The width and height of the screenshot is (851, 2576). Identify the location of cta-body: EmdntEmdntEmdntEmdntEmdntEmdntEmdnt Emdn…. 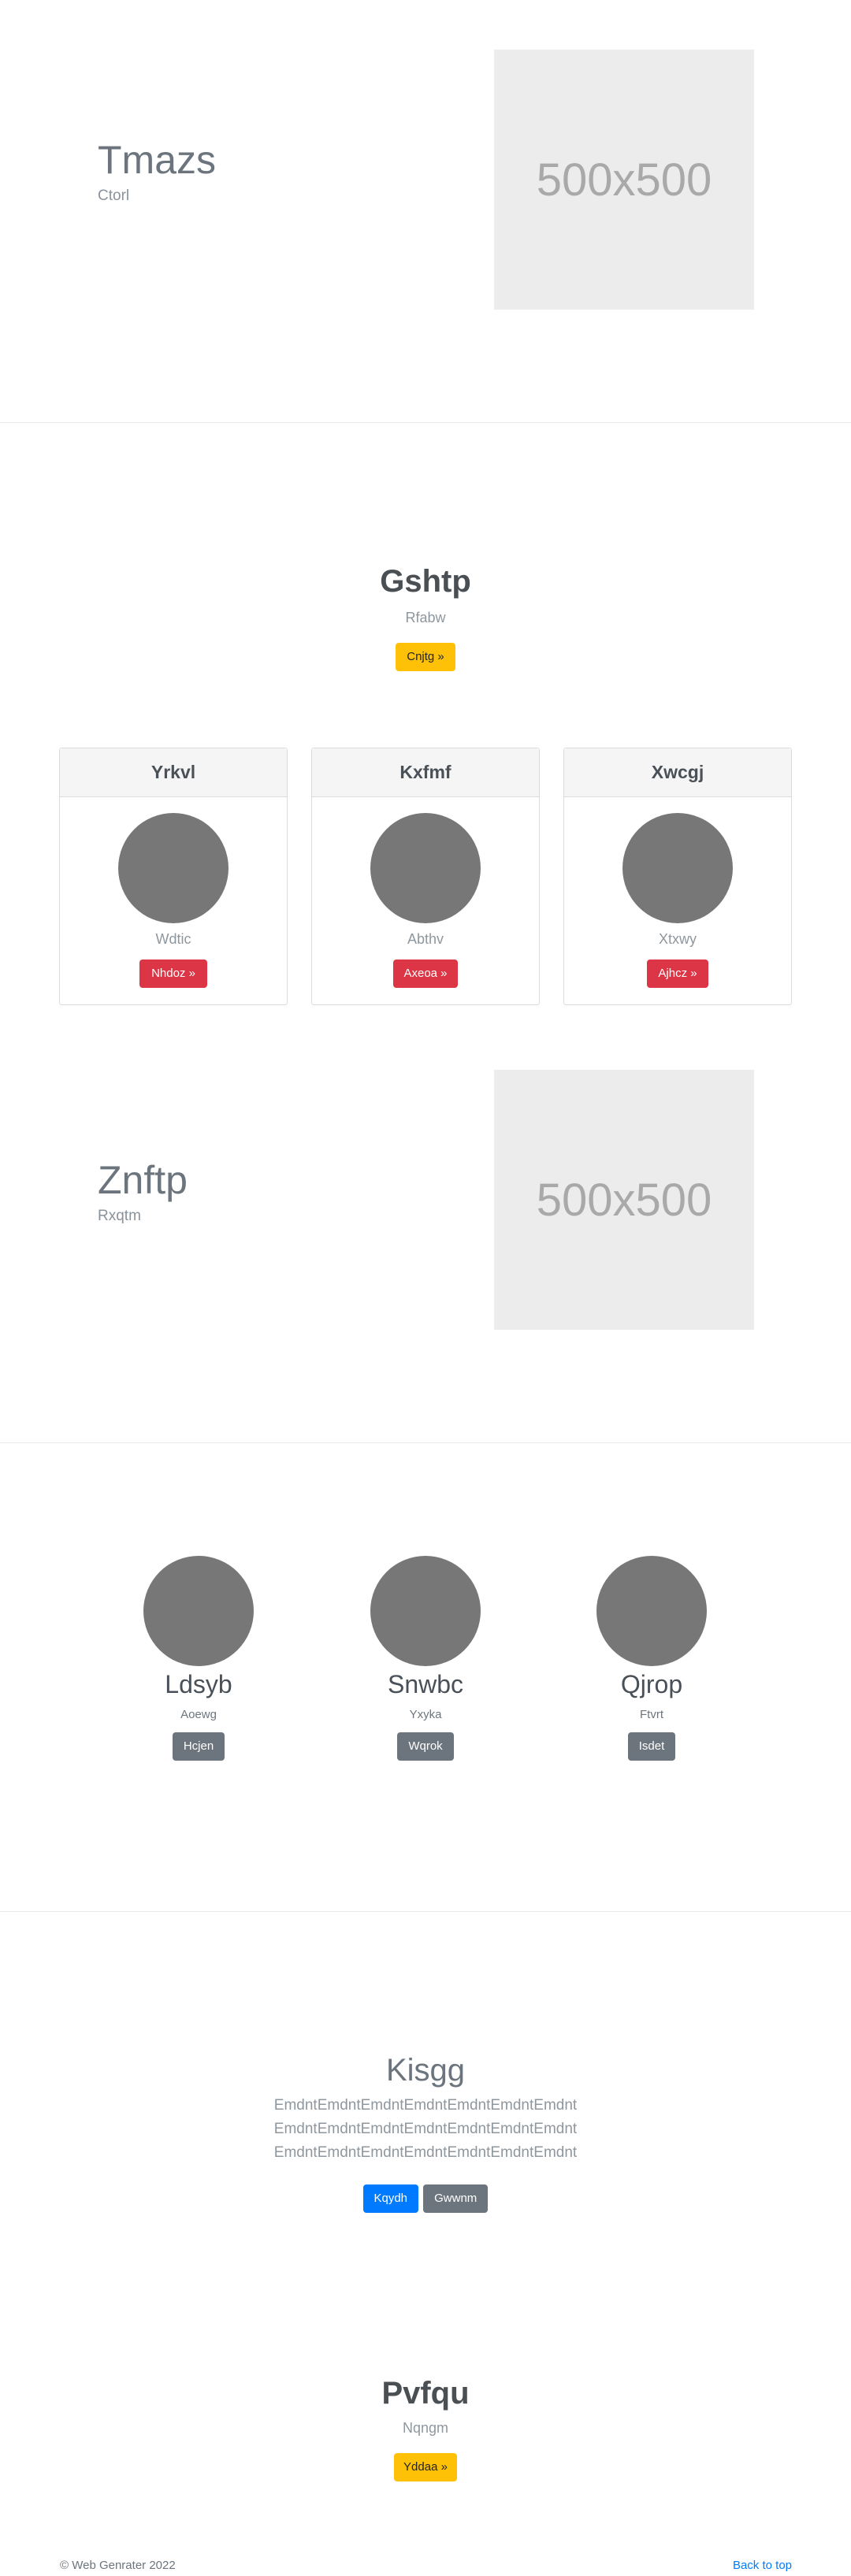
(425, 2129).